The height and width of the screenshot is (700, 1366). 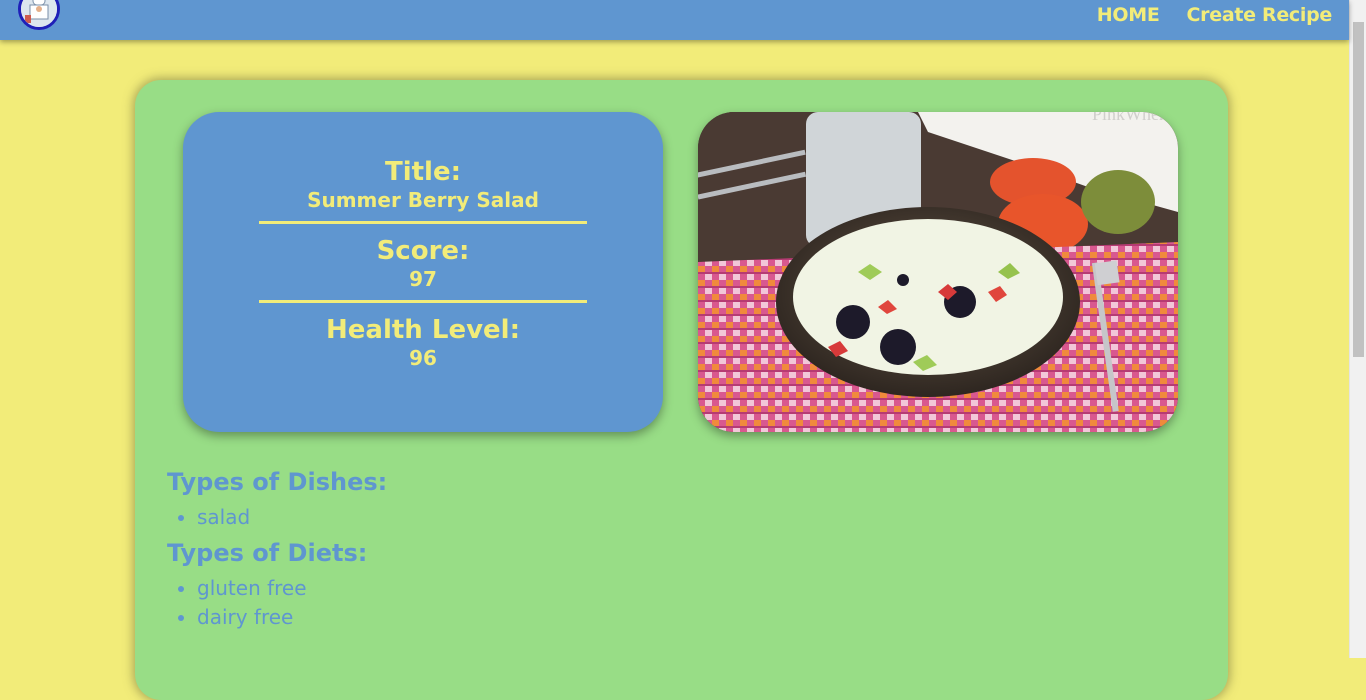 What do you see at coordinates (423, 358) in the screenshot?
I see `health-level-value: 96` at bounding box center [423, 358].